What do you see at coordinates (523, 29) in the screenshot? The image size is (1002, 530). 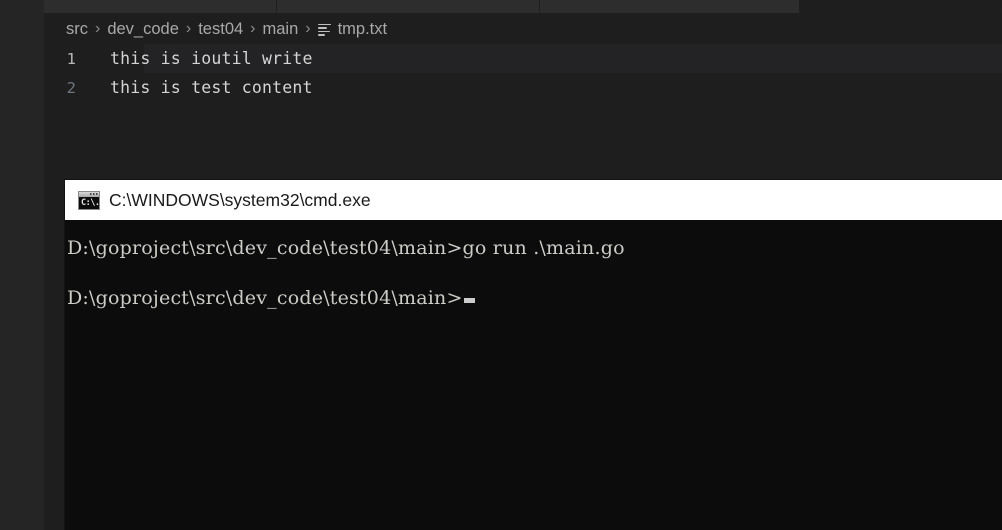 I see `breadcrumb: src › dev_code › test04 › main › tmp.txt` at bounding box center [523, 29].